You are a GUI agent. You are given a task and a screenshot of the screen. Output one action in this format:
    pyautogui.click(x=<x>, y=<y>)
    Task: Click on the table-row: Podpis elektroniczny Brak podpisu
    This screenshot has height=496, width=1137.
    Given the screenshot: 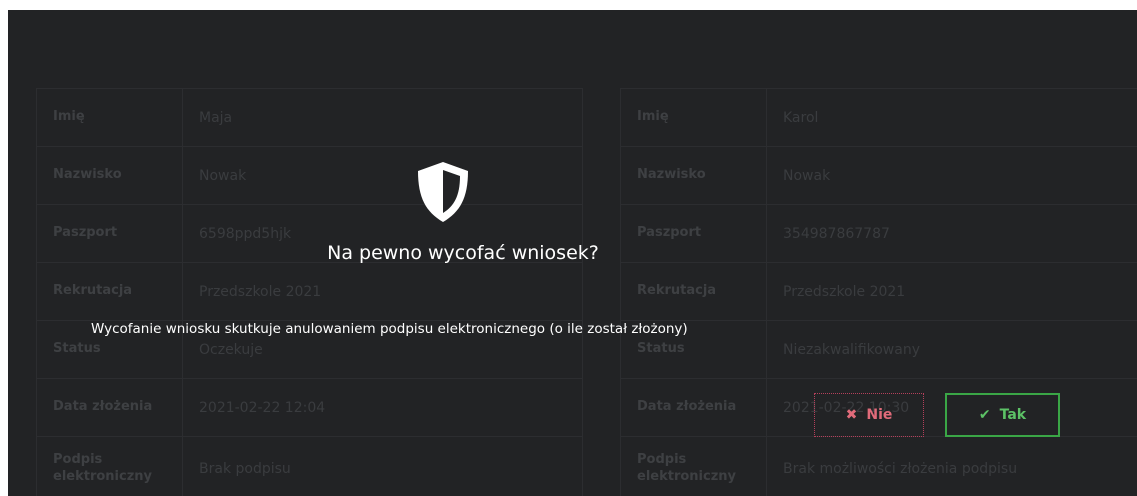 What is the action you would take?
    pyautogui.click(x=309, y=466)
    